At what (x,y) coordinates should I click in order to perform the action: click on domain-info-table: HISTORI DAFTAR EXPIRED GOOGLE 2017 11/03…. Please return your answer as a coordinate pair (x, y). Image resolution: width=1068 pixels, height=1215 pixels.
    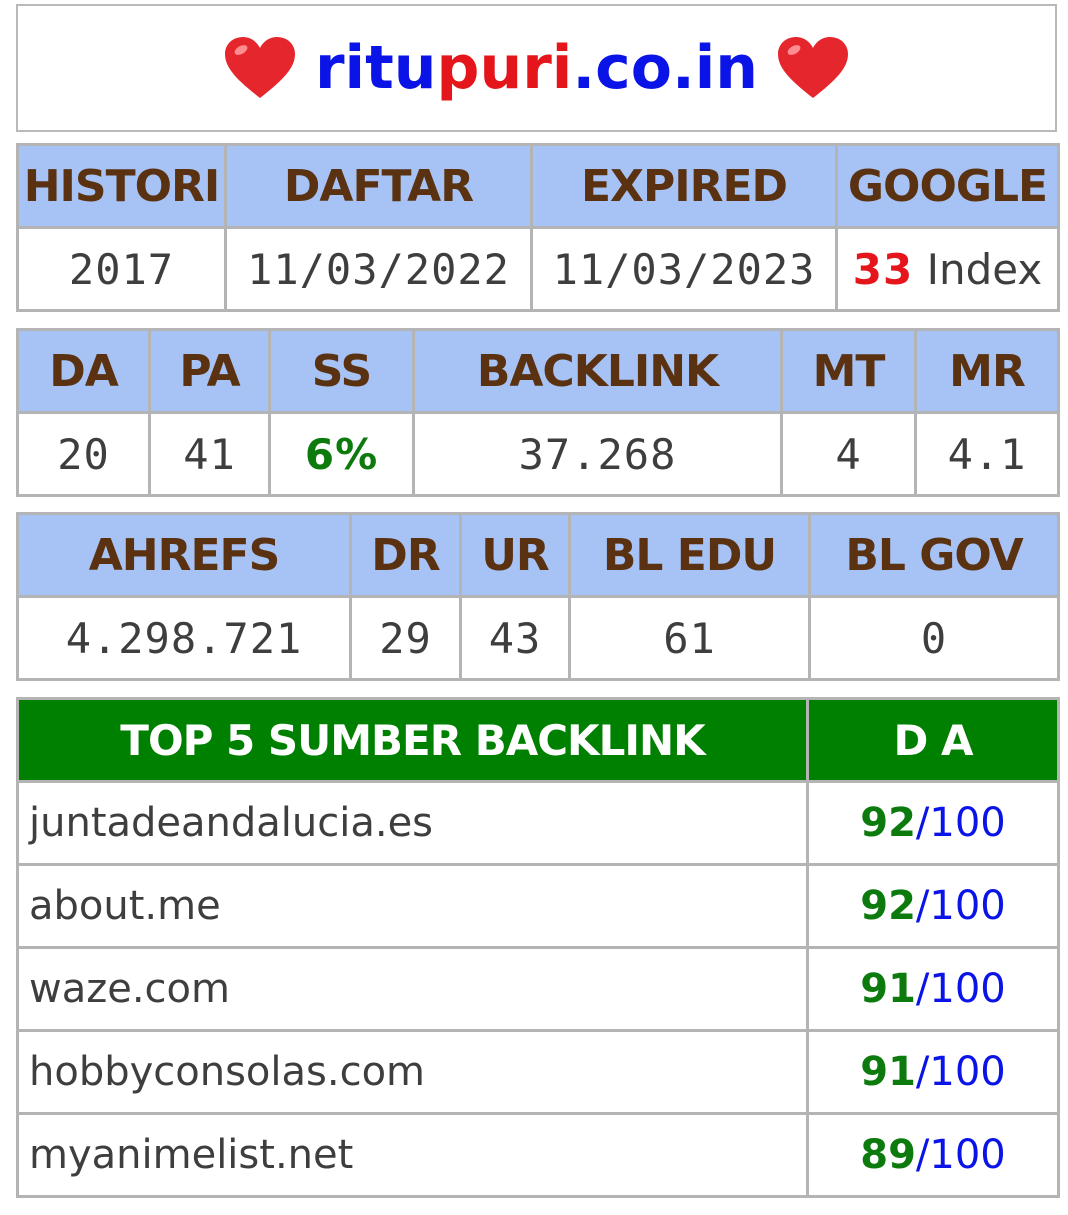
    Looking at the image, I should click on (538, 227).